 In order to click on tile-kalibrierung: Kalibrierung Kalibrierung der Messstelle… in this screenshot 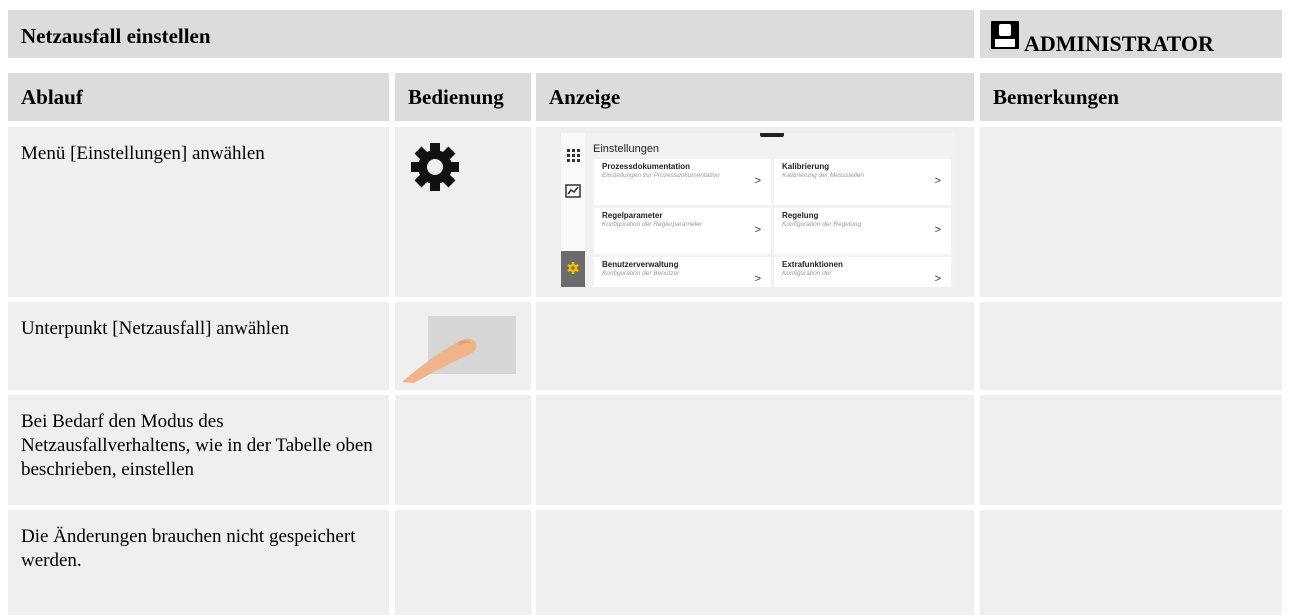, I will do `click(862, 182)`.